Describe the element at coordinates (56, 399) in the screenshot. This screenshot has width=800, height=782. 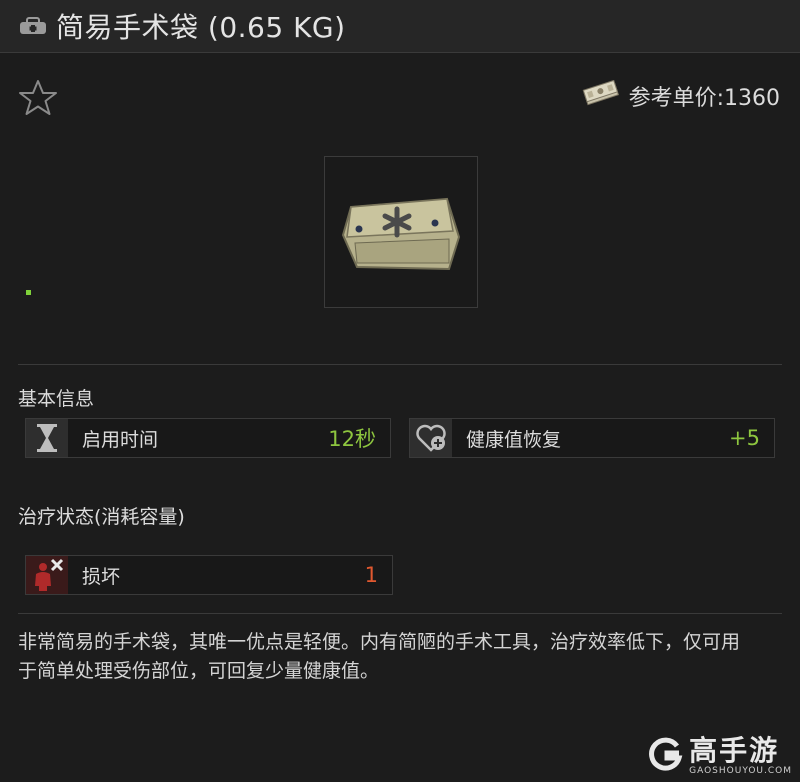
I see `basic-info-title: 基本信息` at that location.